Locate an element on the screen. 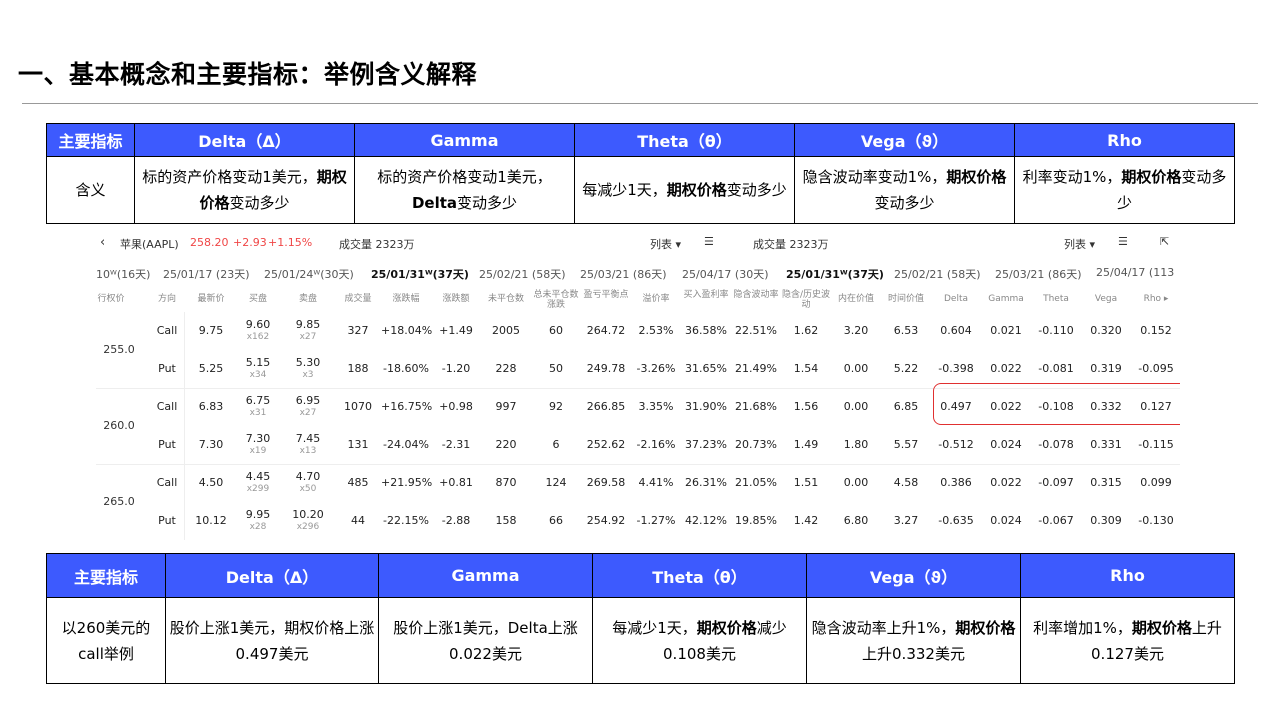  column-header: 买盘 is located at coordinates (257, 299).